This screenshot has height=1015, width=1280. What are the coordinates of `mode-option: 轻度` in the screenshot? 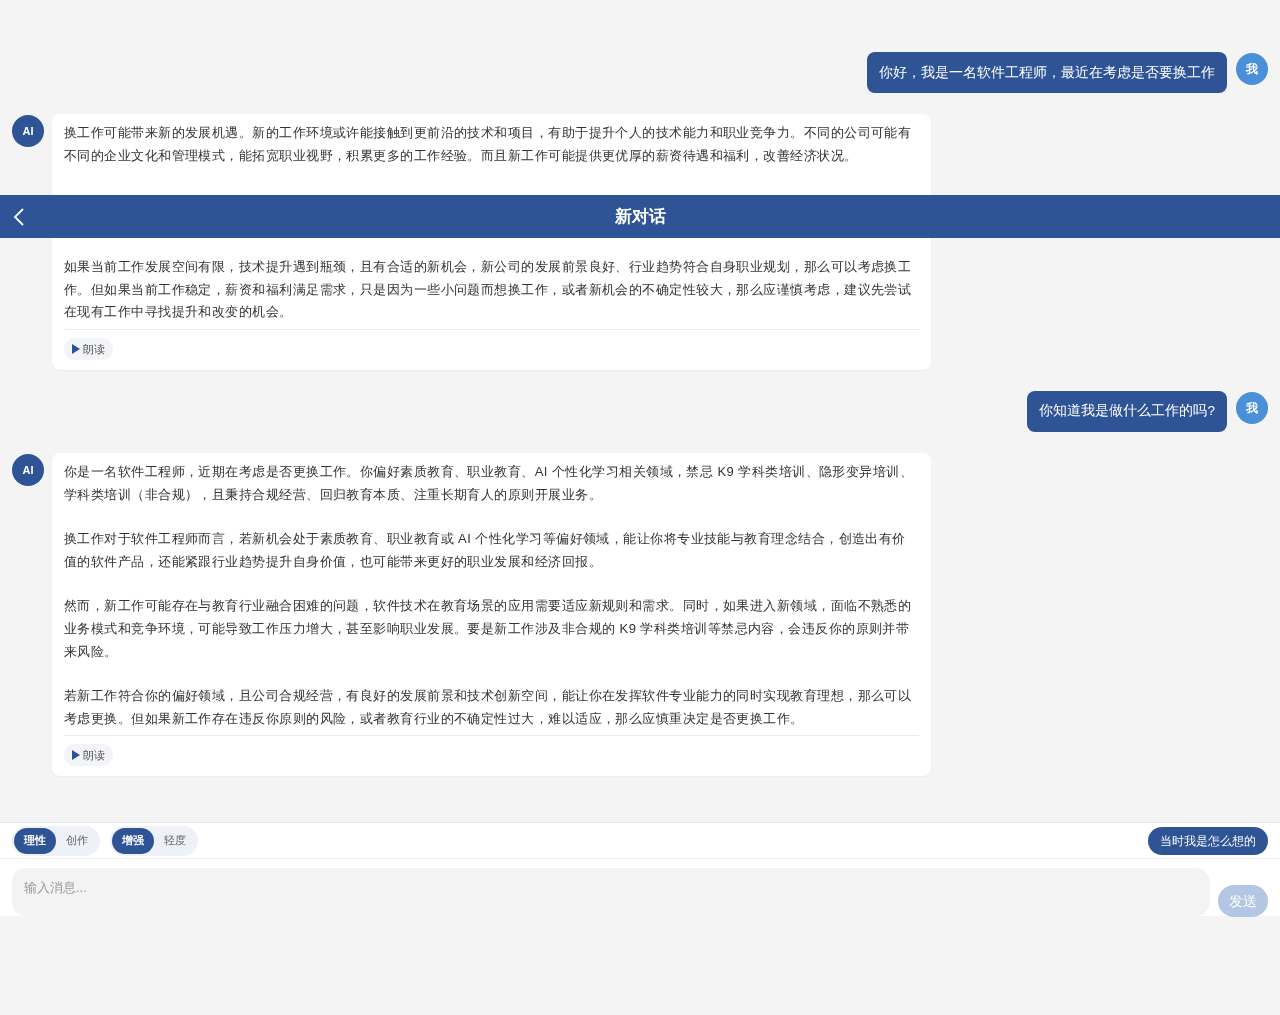 It's located at (175, 840).